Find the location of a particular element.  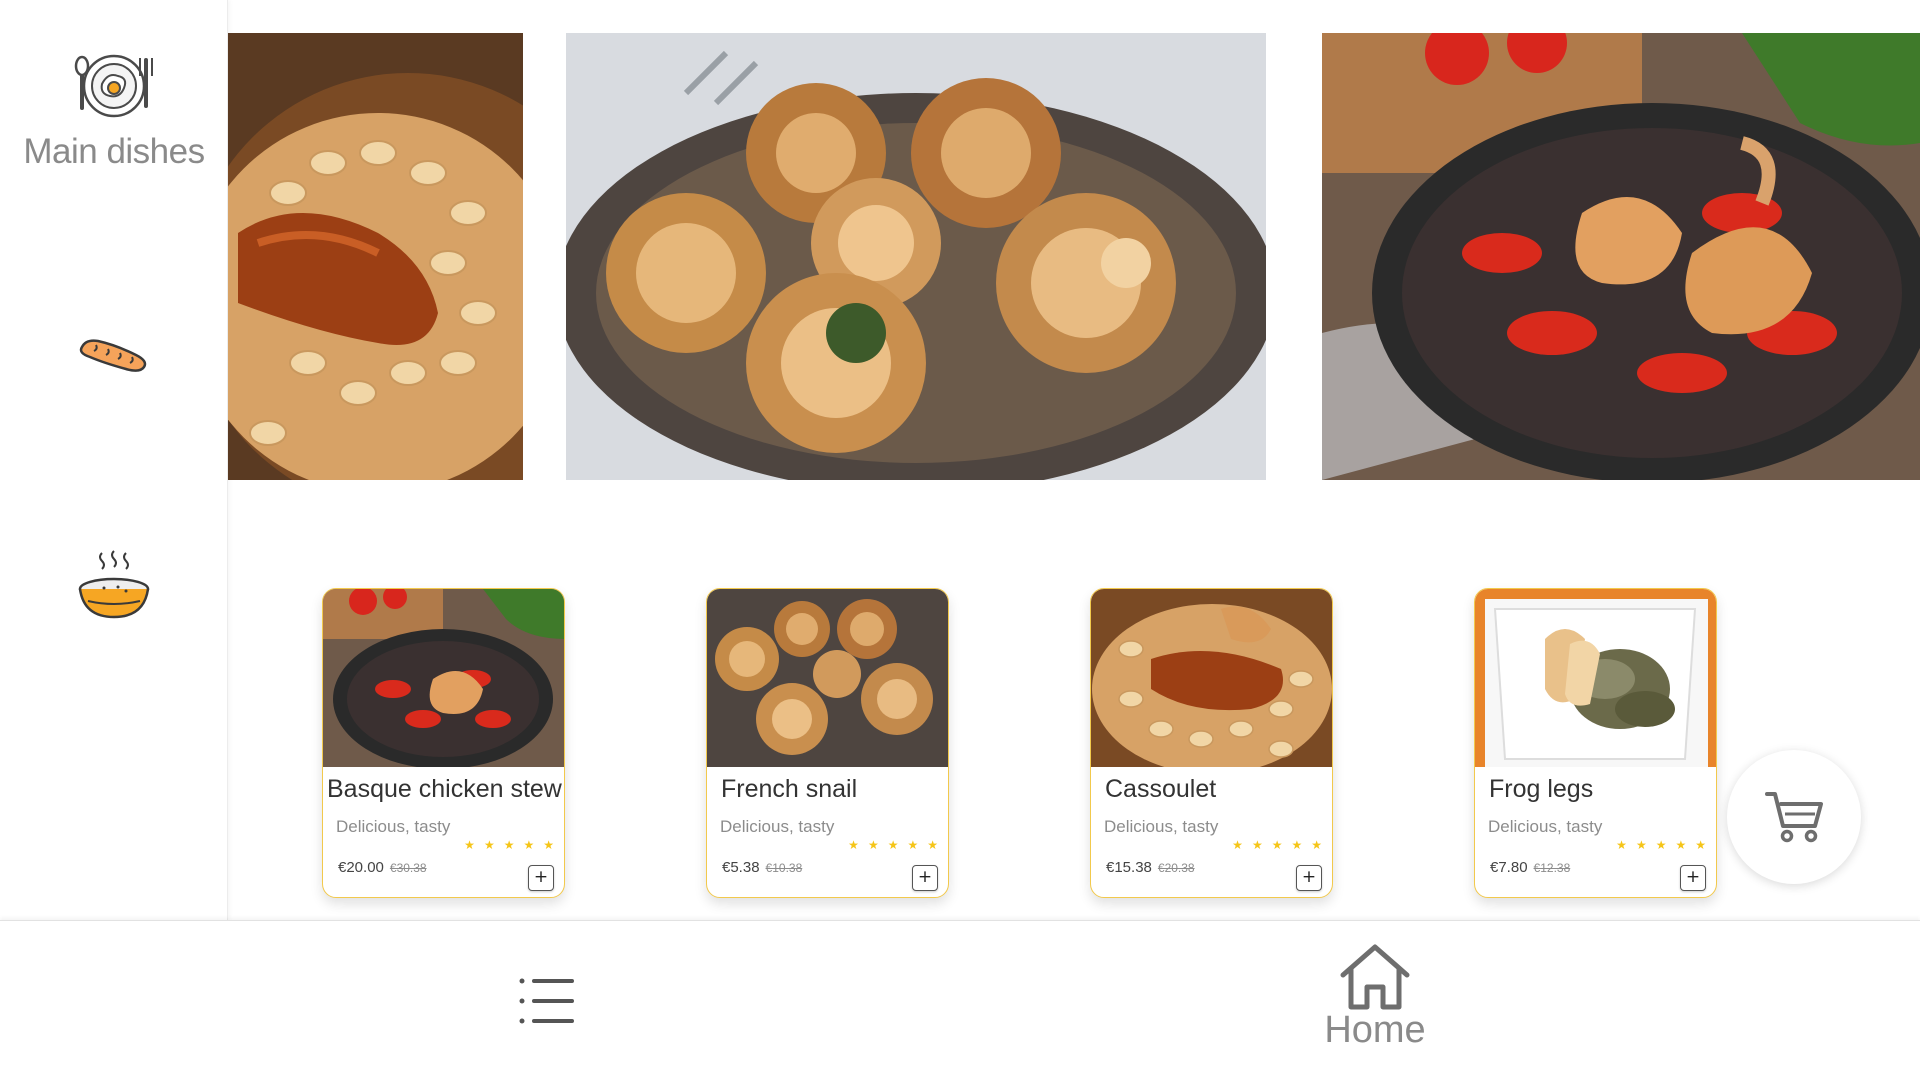

basque-chicken-thumb is located at coordinates (443, 678).